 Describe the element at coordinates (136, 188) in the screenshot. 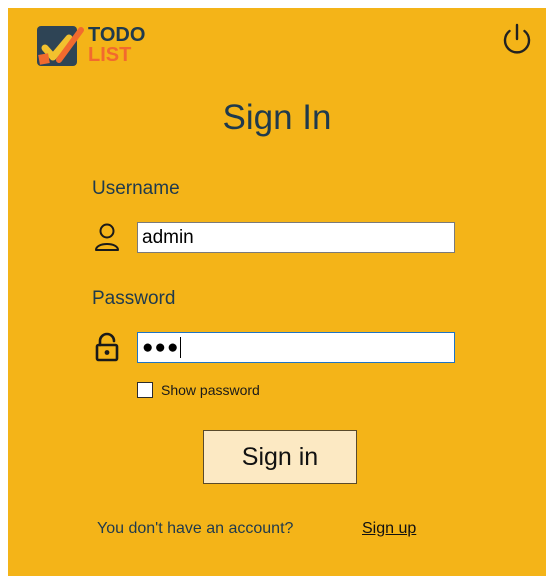

I see `username-label: Username` at that location.